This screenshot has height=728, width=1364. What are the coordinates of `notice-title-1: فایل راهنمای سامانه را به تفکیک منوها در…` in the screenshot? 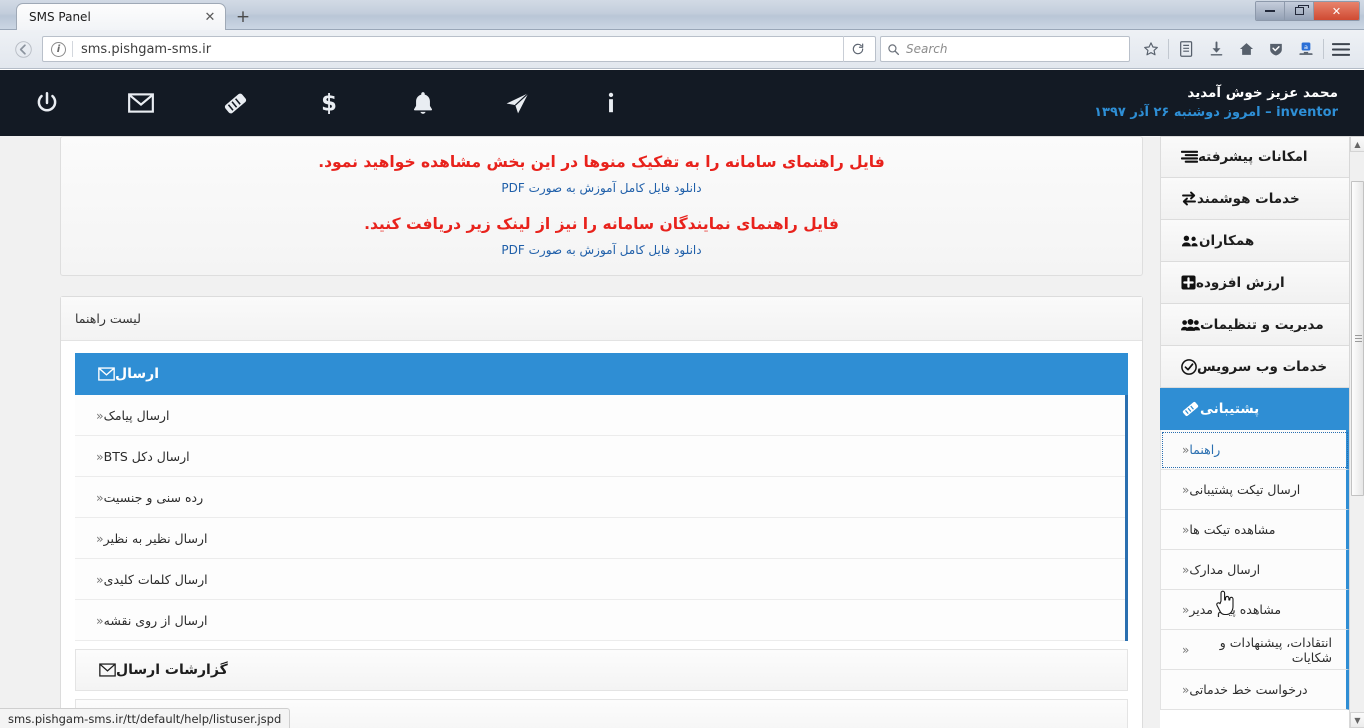 It's located at (601, 162).